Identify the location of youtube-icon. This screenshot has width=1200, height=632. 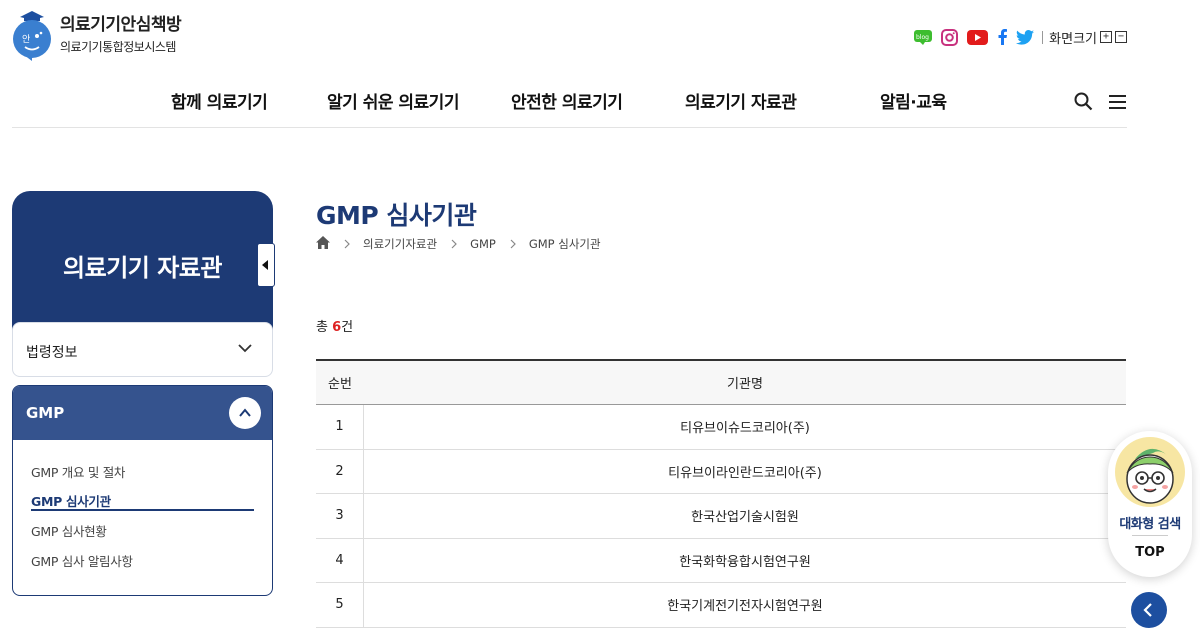
(977, 37).